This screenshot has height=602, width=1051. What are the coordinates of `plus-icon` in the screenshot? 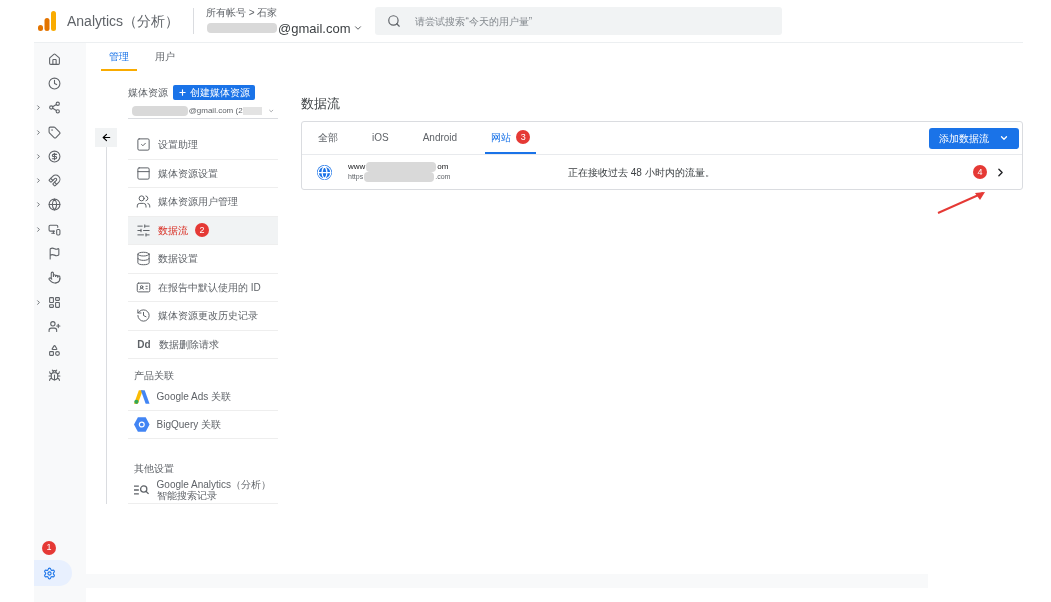 It's located at (182, 92).